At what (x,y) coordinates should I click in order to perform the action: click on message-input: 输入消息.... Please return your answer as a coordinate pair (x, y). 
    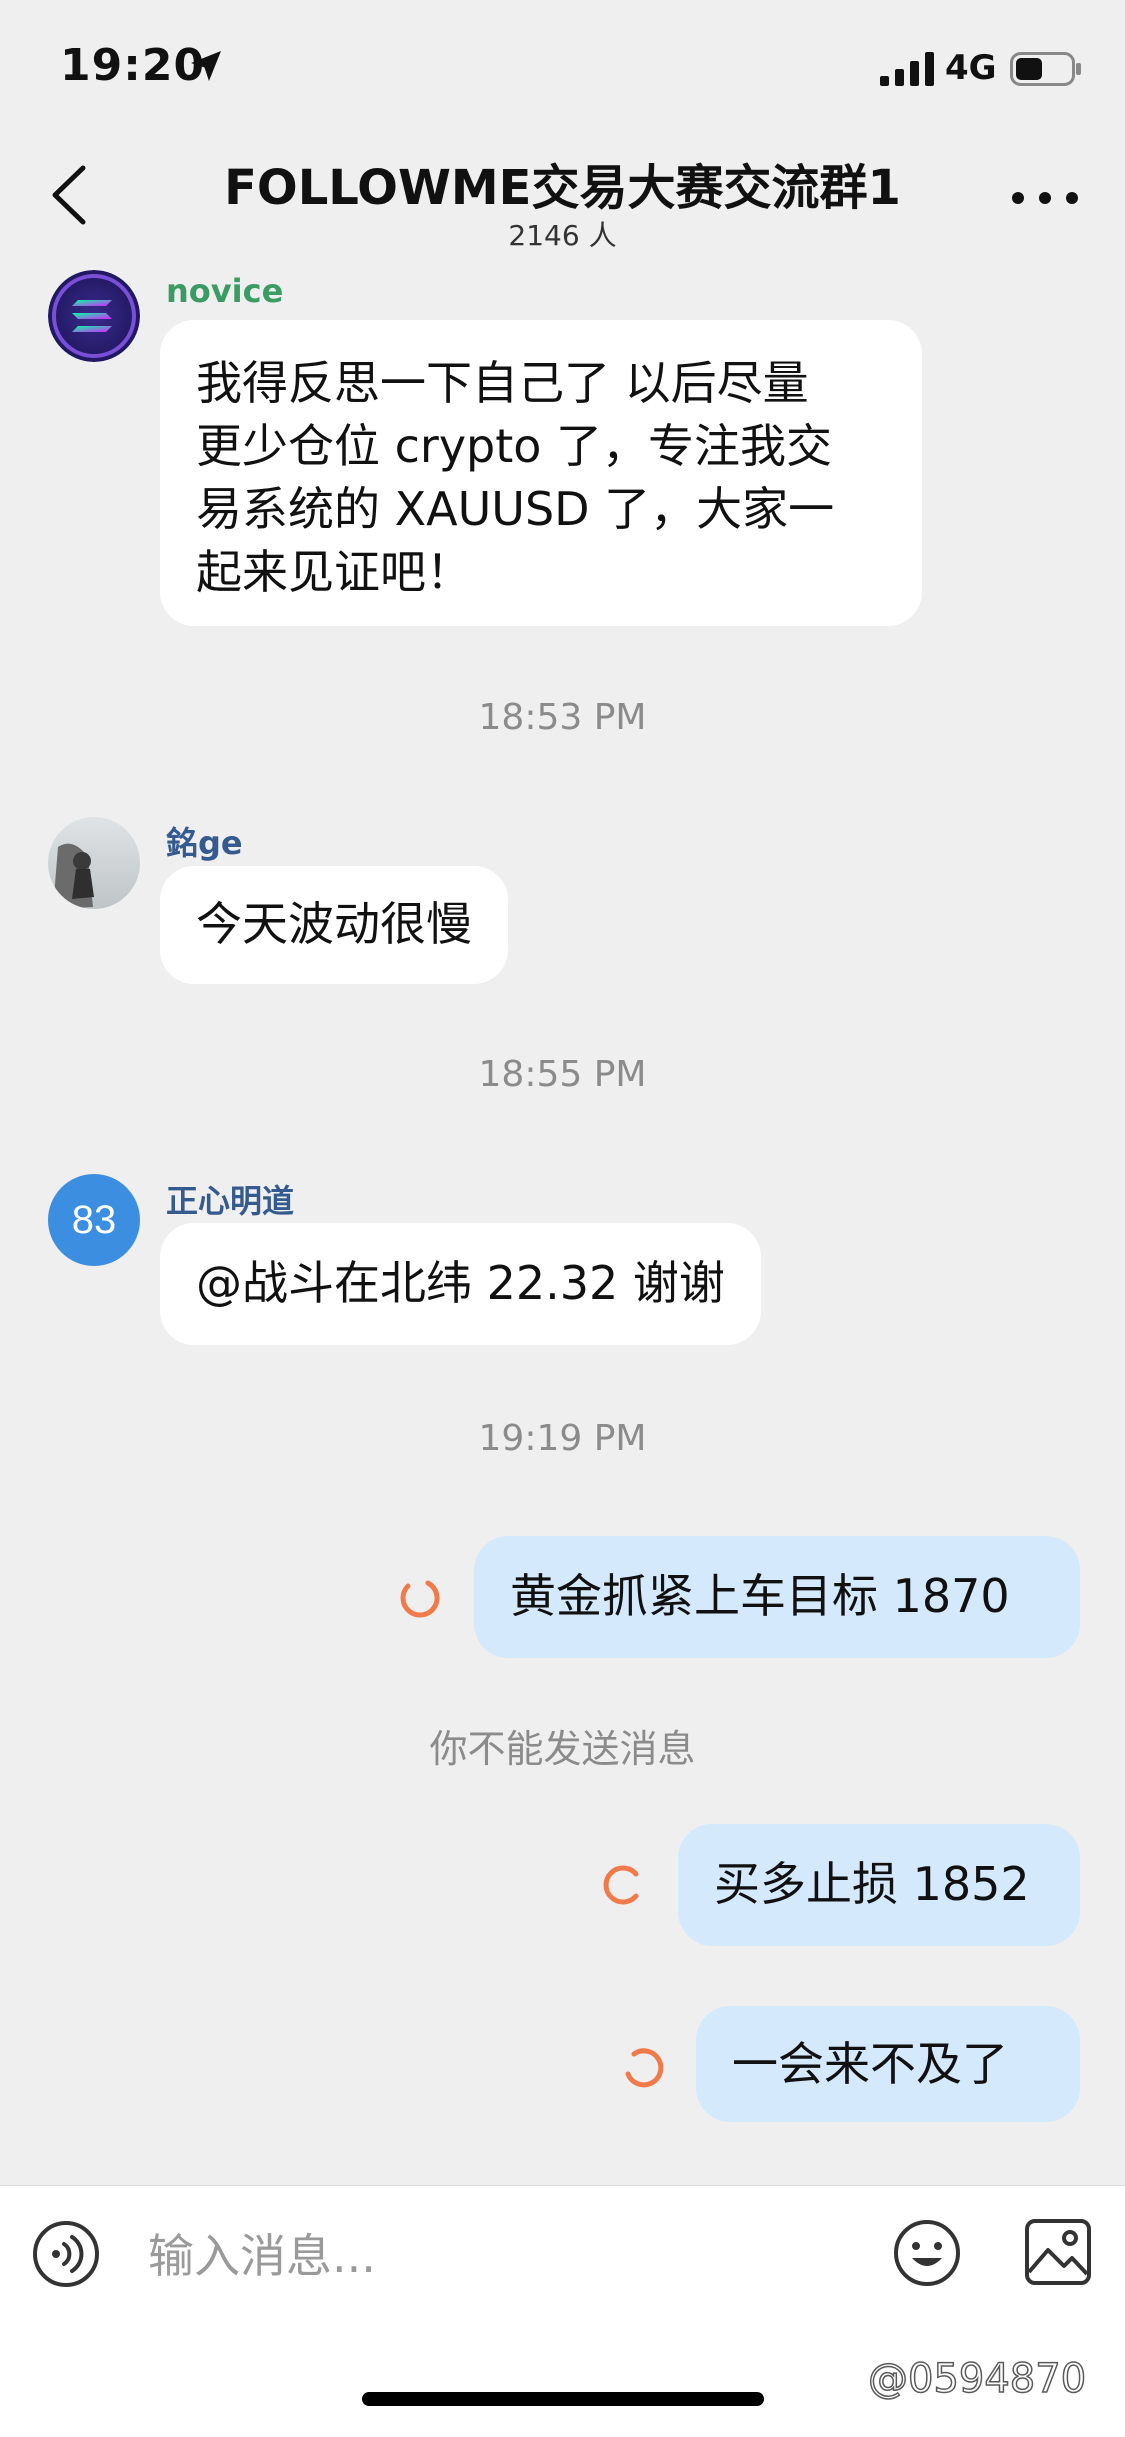
    Looking at the image, I should click on (498, 2256).